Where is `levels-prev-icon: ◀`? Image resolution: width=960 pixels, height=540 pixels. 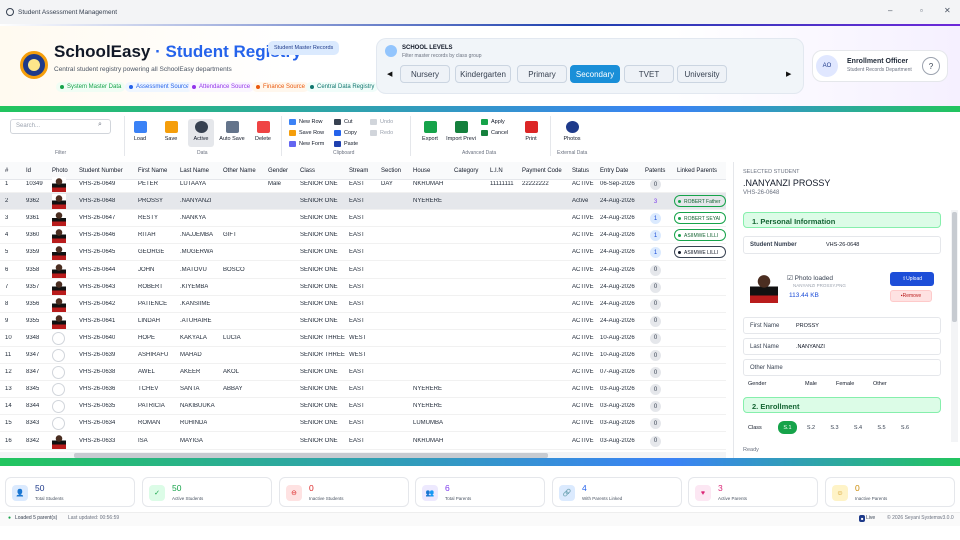
levels-prev-icon: ◀ is located at coordinates (389, 74).